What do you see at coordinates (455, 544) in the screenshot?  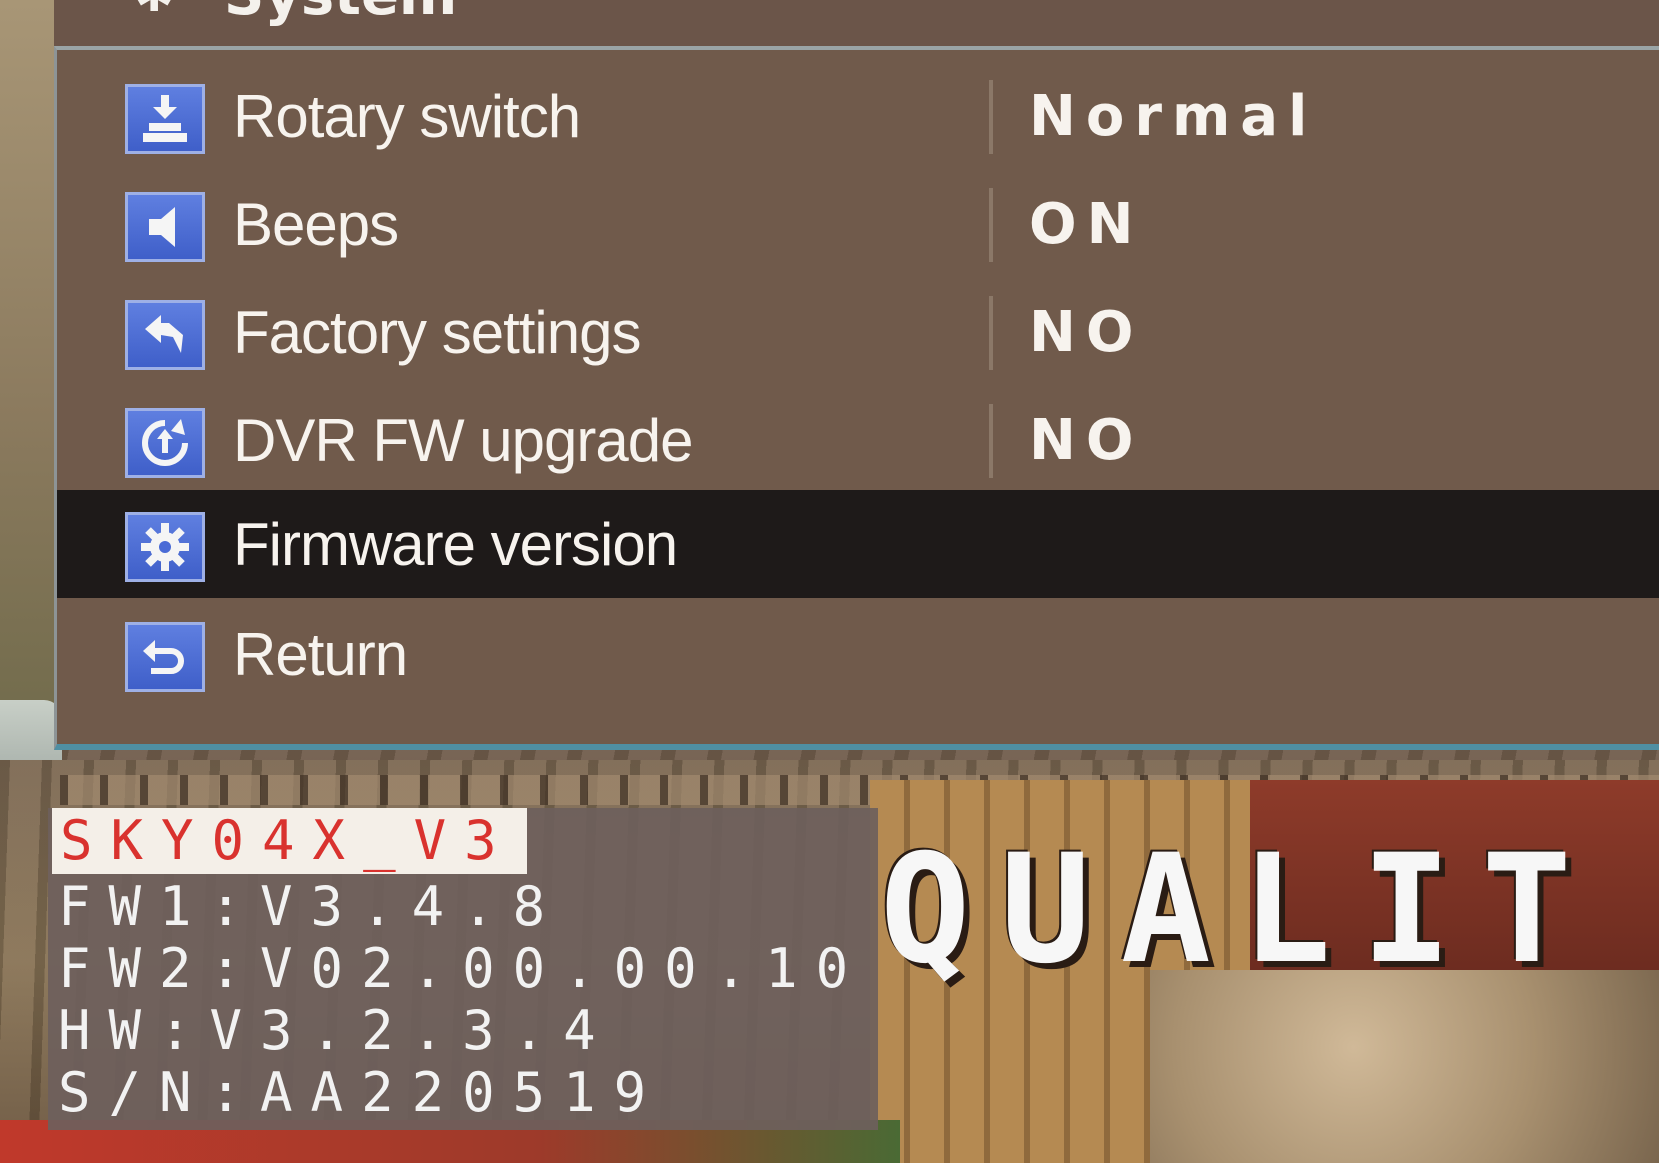 I see `menu-item-label: Firmware version` at bounding box center [455, 544].